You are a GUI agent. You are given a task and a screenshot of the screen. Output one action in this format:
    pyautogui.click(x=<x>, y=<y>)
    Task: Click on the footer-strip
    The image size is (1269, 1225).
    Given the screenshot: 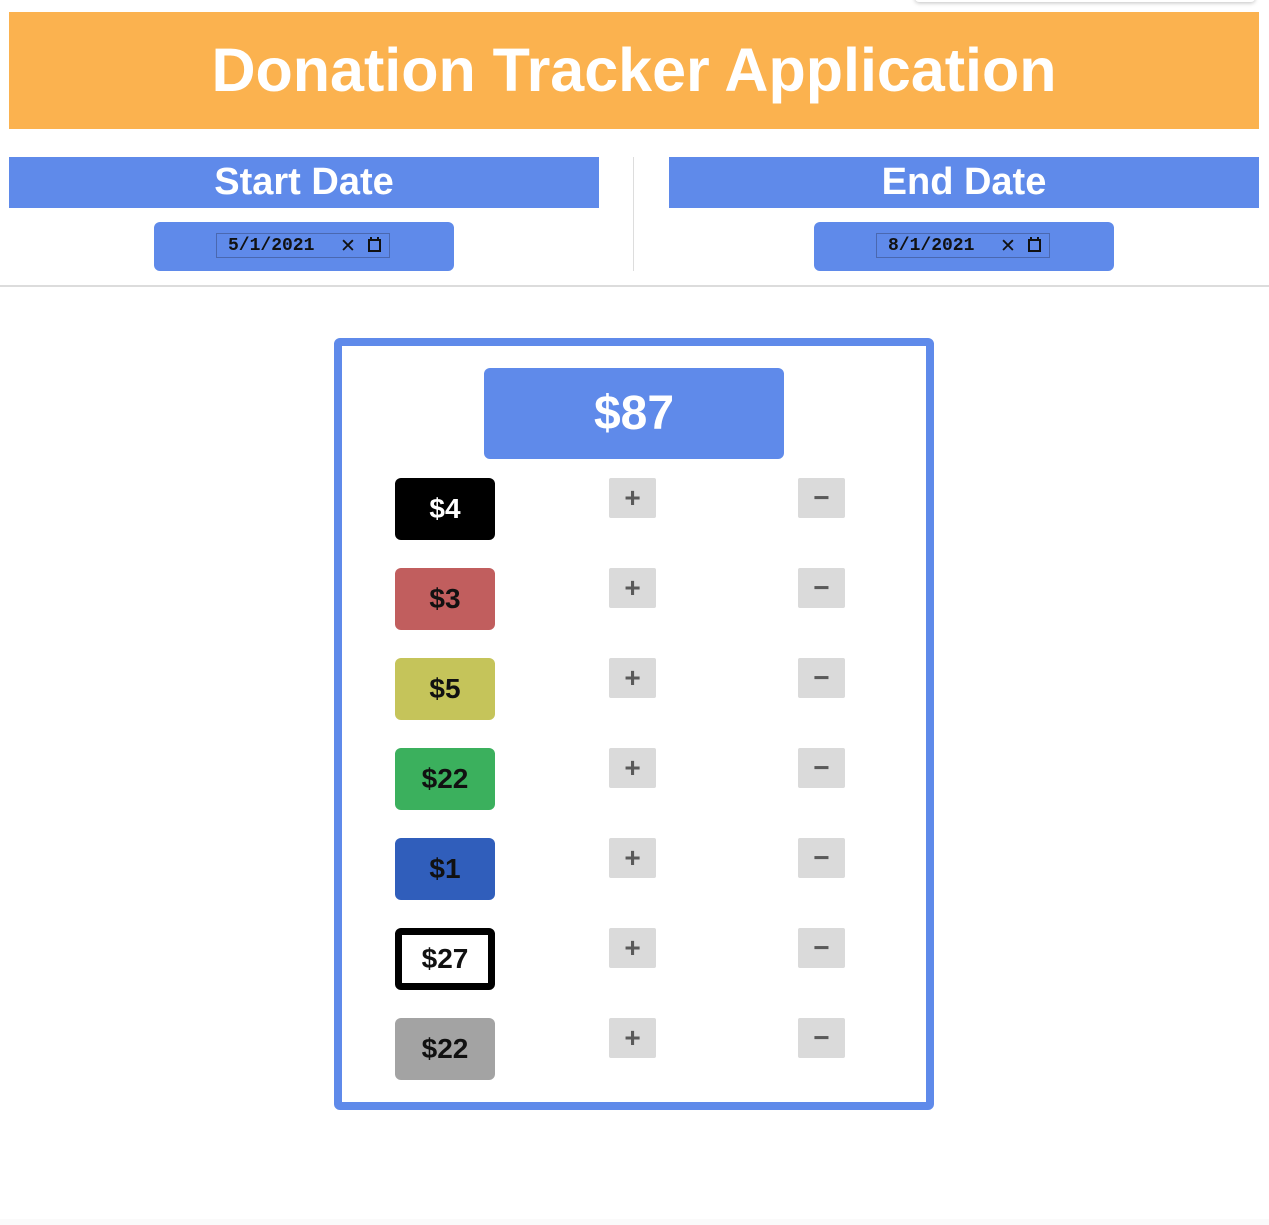 What is the action you would take?
    pyautogui.click(x=634, y=1222)
    